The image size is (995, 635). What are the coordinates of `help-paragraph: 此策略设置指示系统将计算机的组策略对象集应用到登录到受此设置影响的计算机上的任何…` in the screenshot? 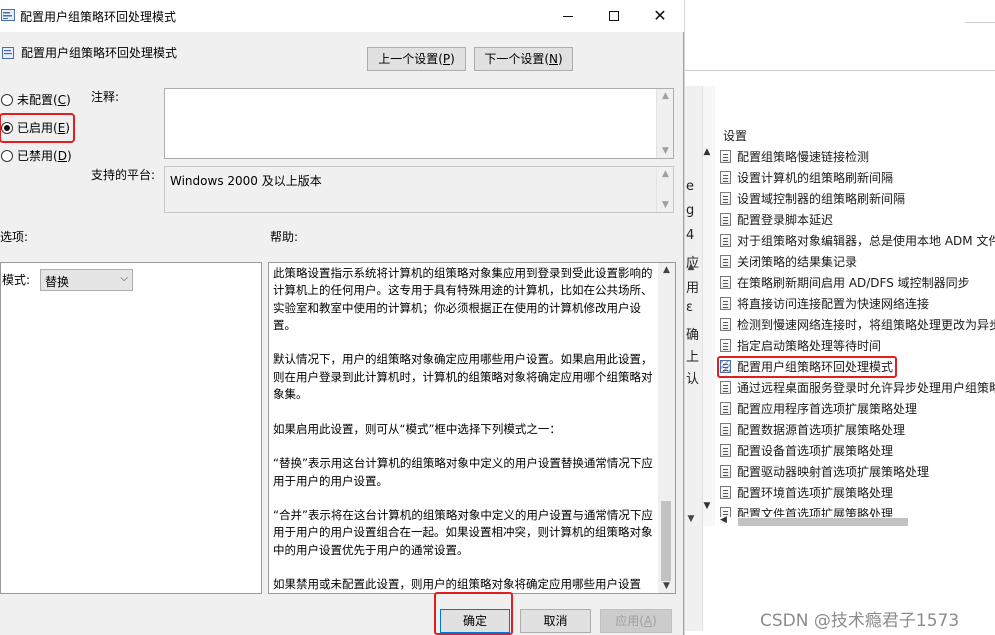 It's located at (463, 299).